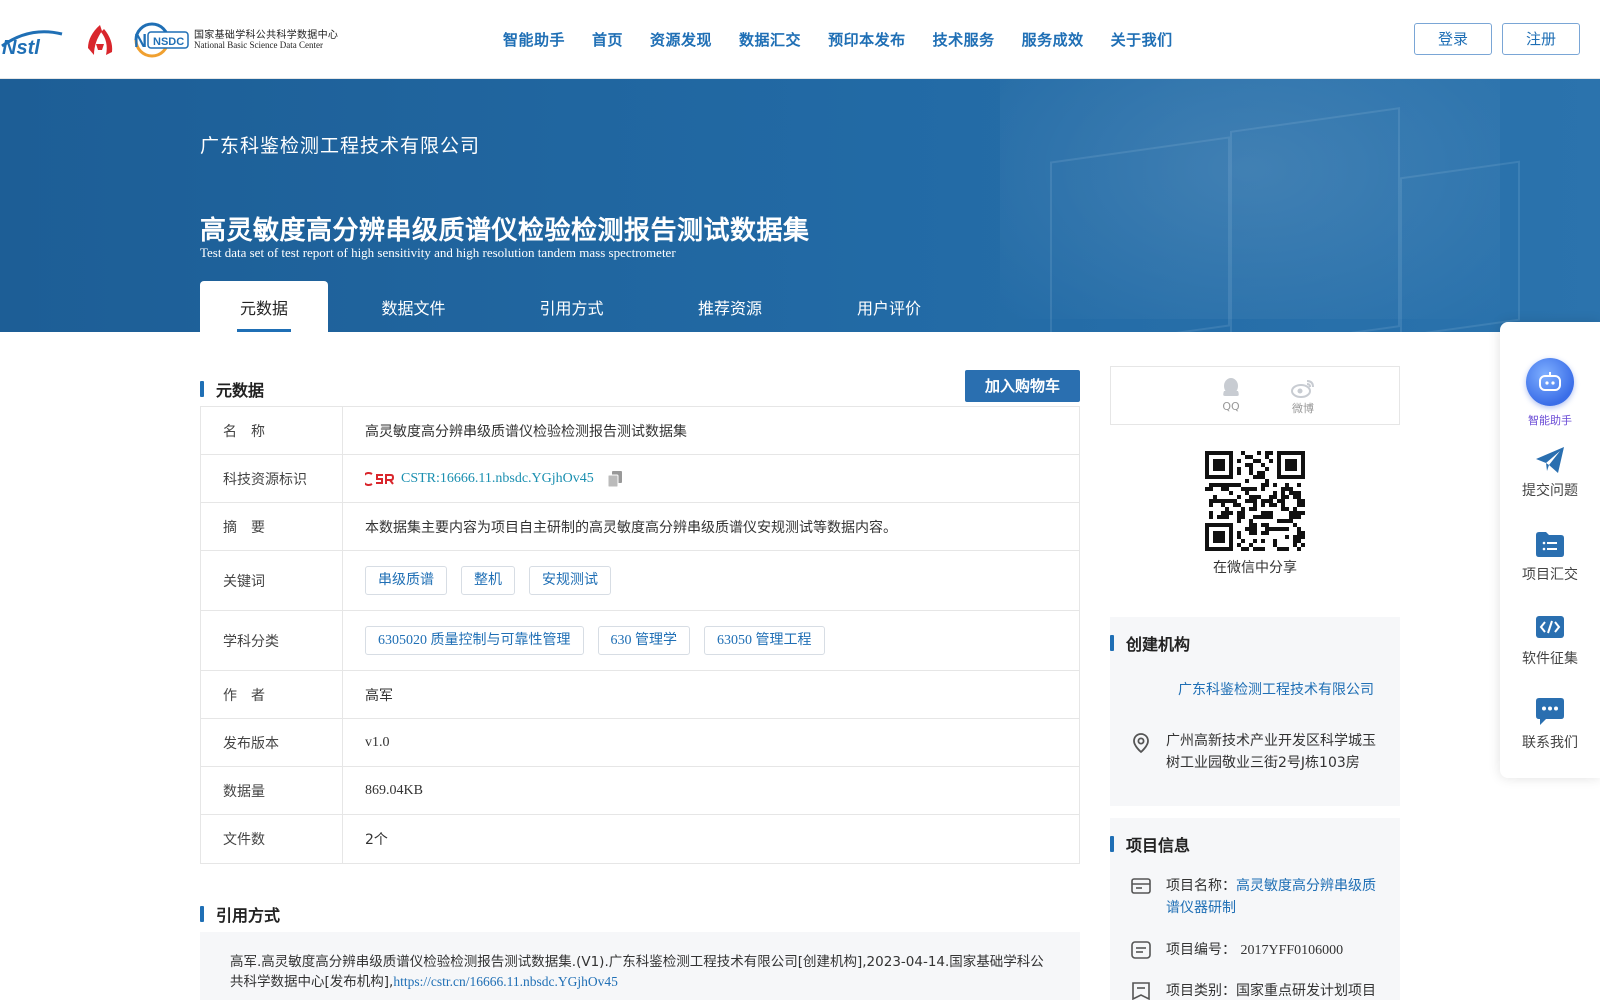 This screenshot has height=1000, width=1600. Describe the element at coordinates (607, 39) in the screenshot. I see `nav-home: 首页` at that location.